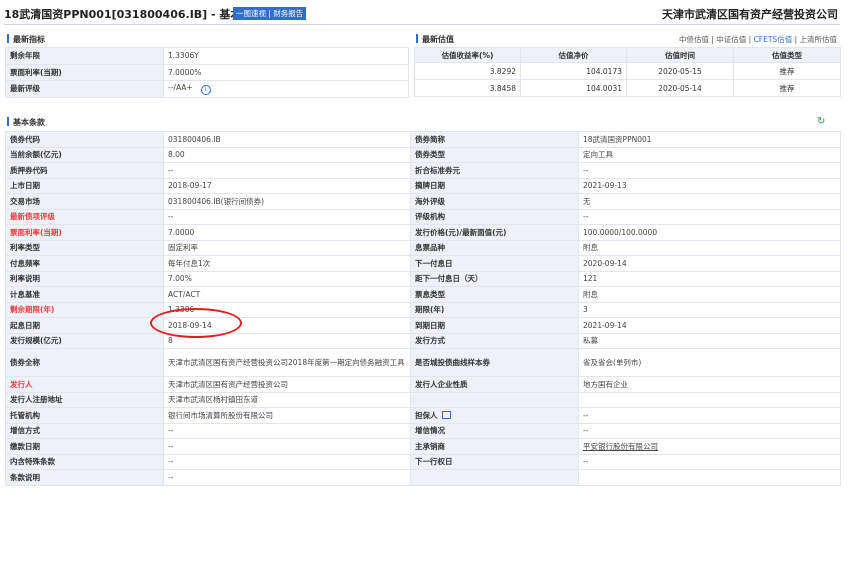 The width and height of the screenshot is (847, 588). What do you see at coordinates (680, 88) in the screenshot?
I see `valuation-date: 2020-05-14` at bounding box center [680, 88].